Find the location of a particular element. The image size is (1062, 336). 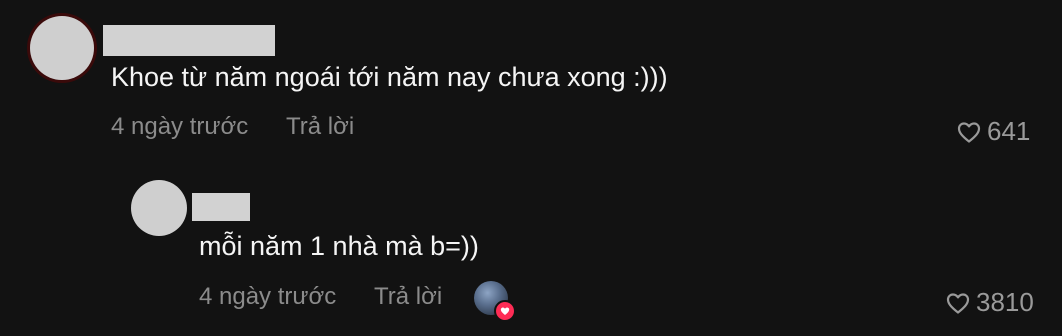

comment-reply-button: Trả lời is located at coordinates (320, 127).